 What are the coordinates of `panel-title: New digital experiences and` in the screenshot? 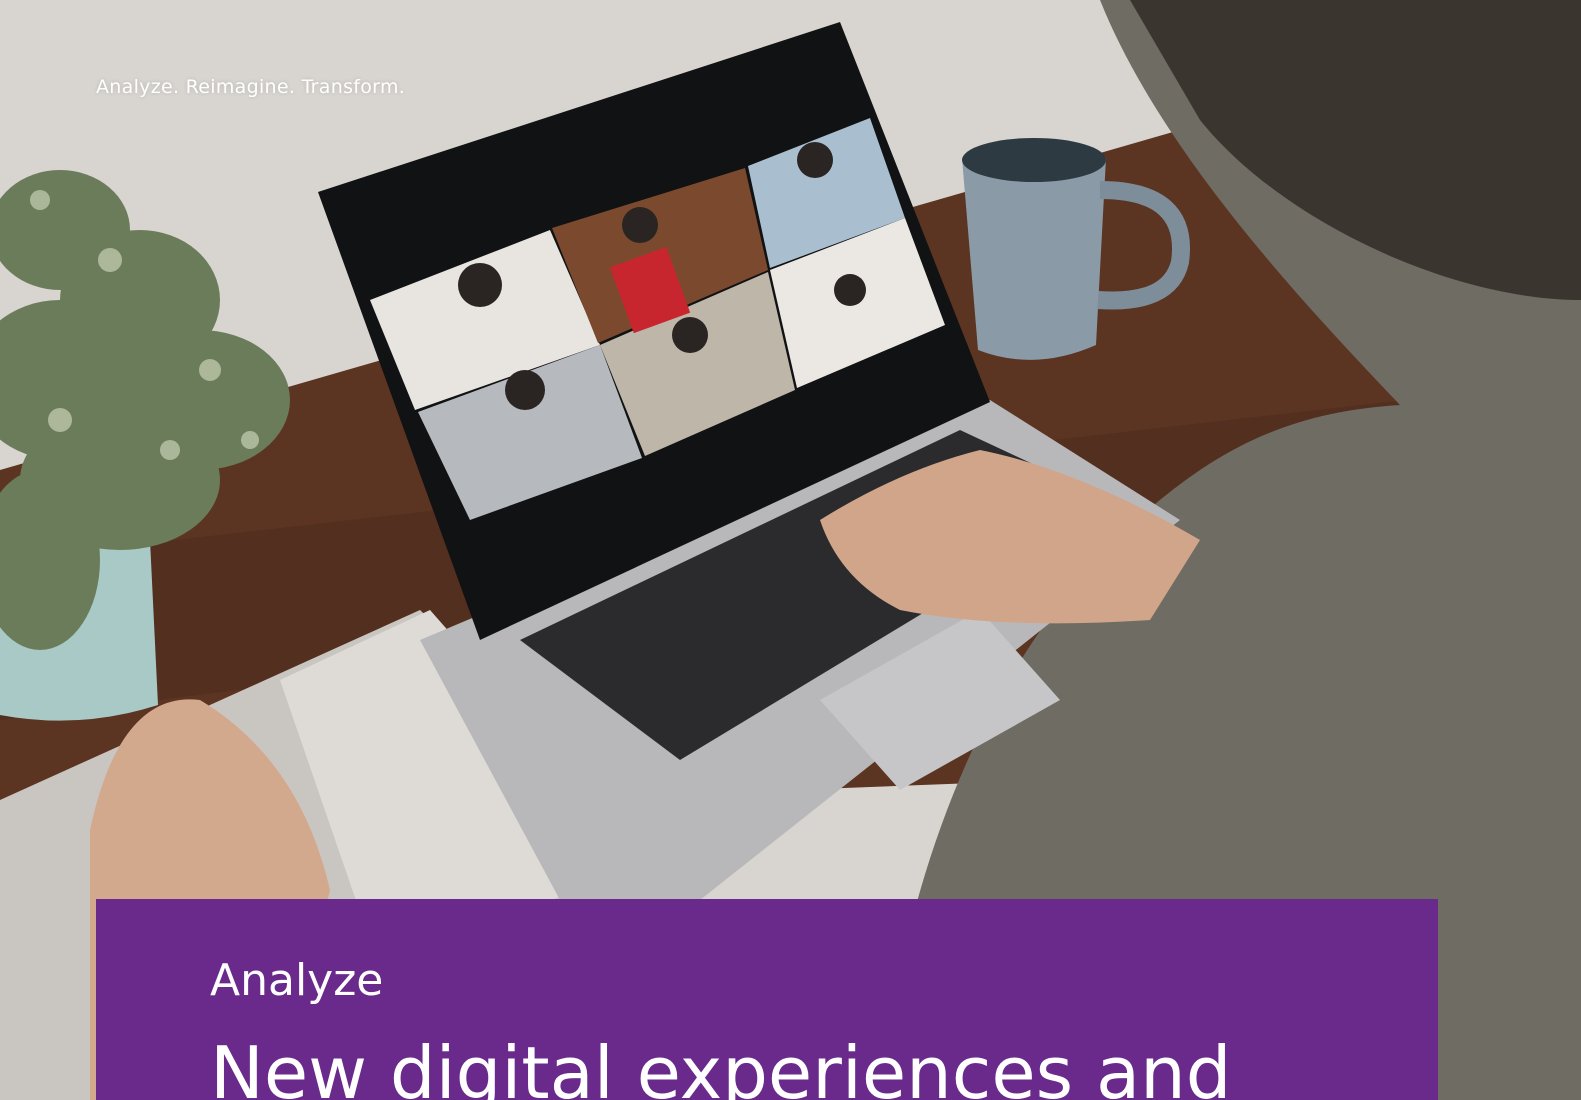 It's located at (721, 1065).